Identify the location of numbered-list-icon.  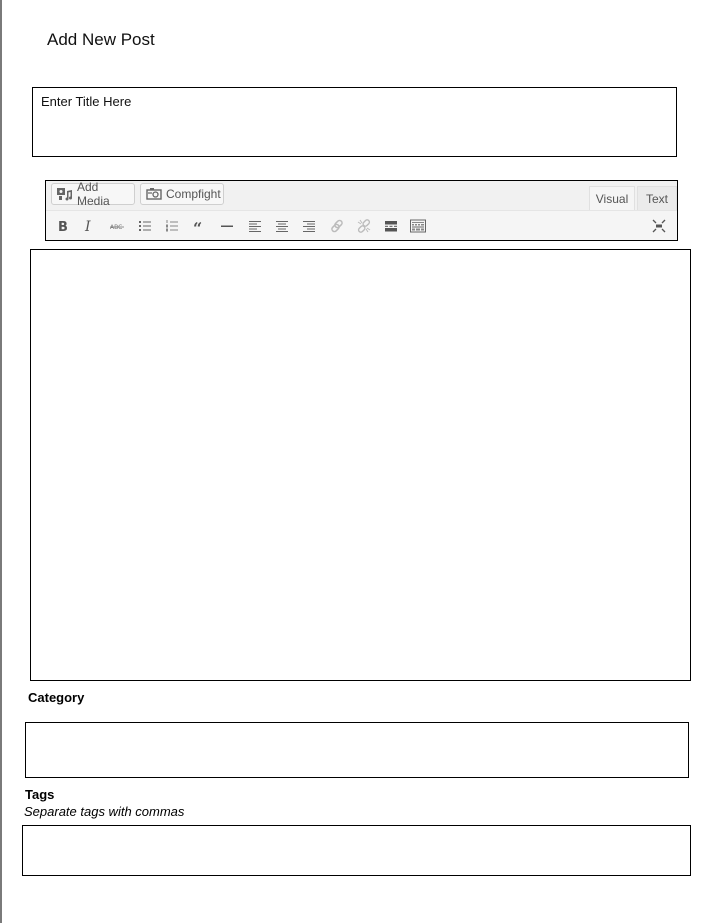
(172, 226).